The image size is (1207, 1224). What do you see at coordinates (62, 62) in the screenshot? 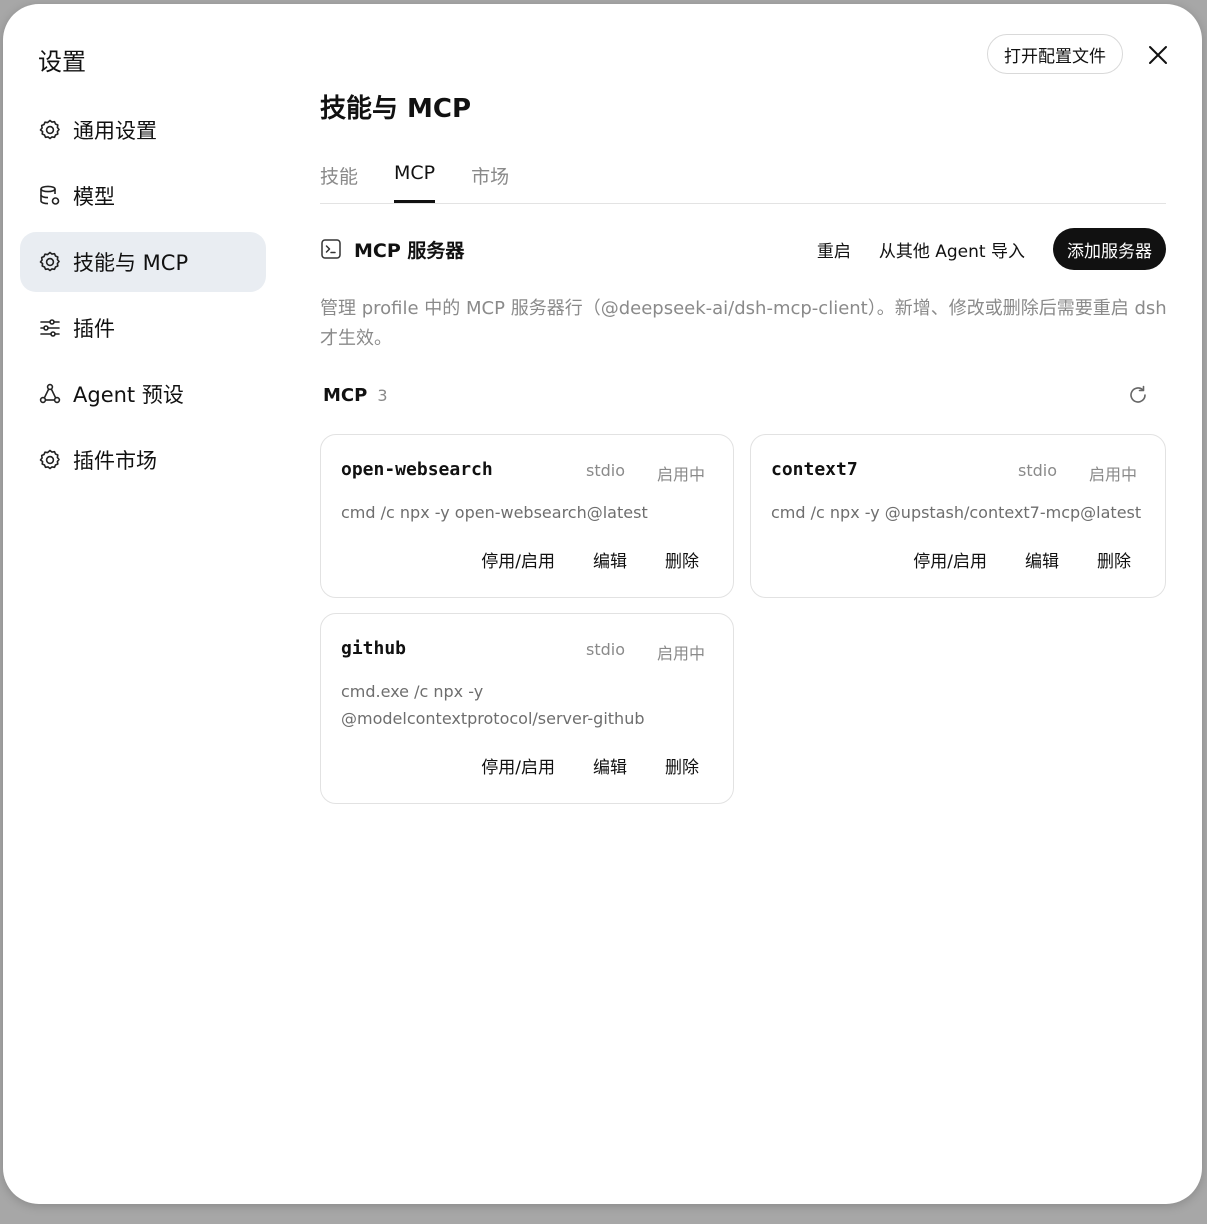
I see `sidebar-title: 设置` at bounding box center [62, 62].